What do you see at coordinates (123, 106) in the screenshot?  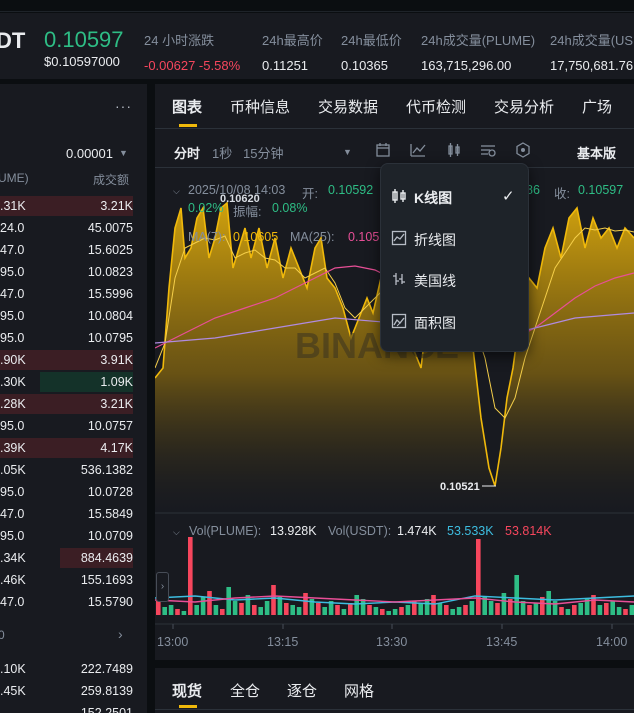 I see `more-options-icon: ···` at bounding box center [123, 106].